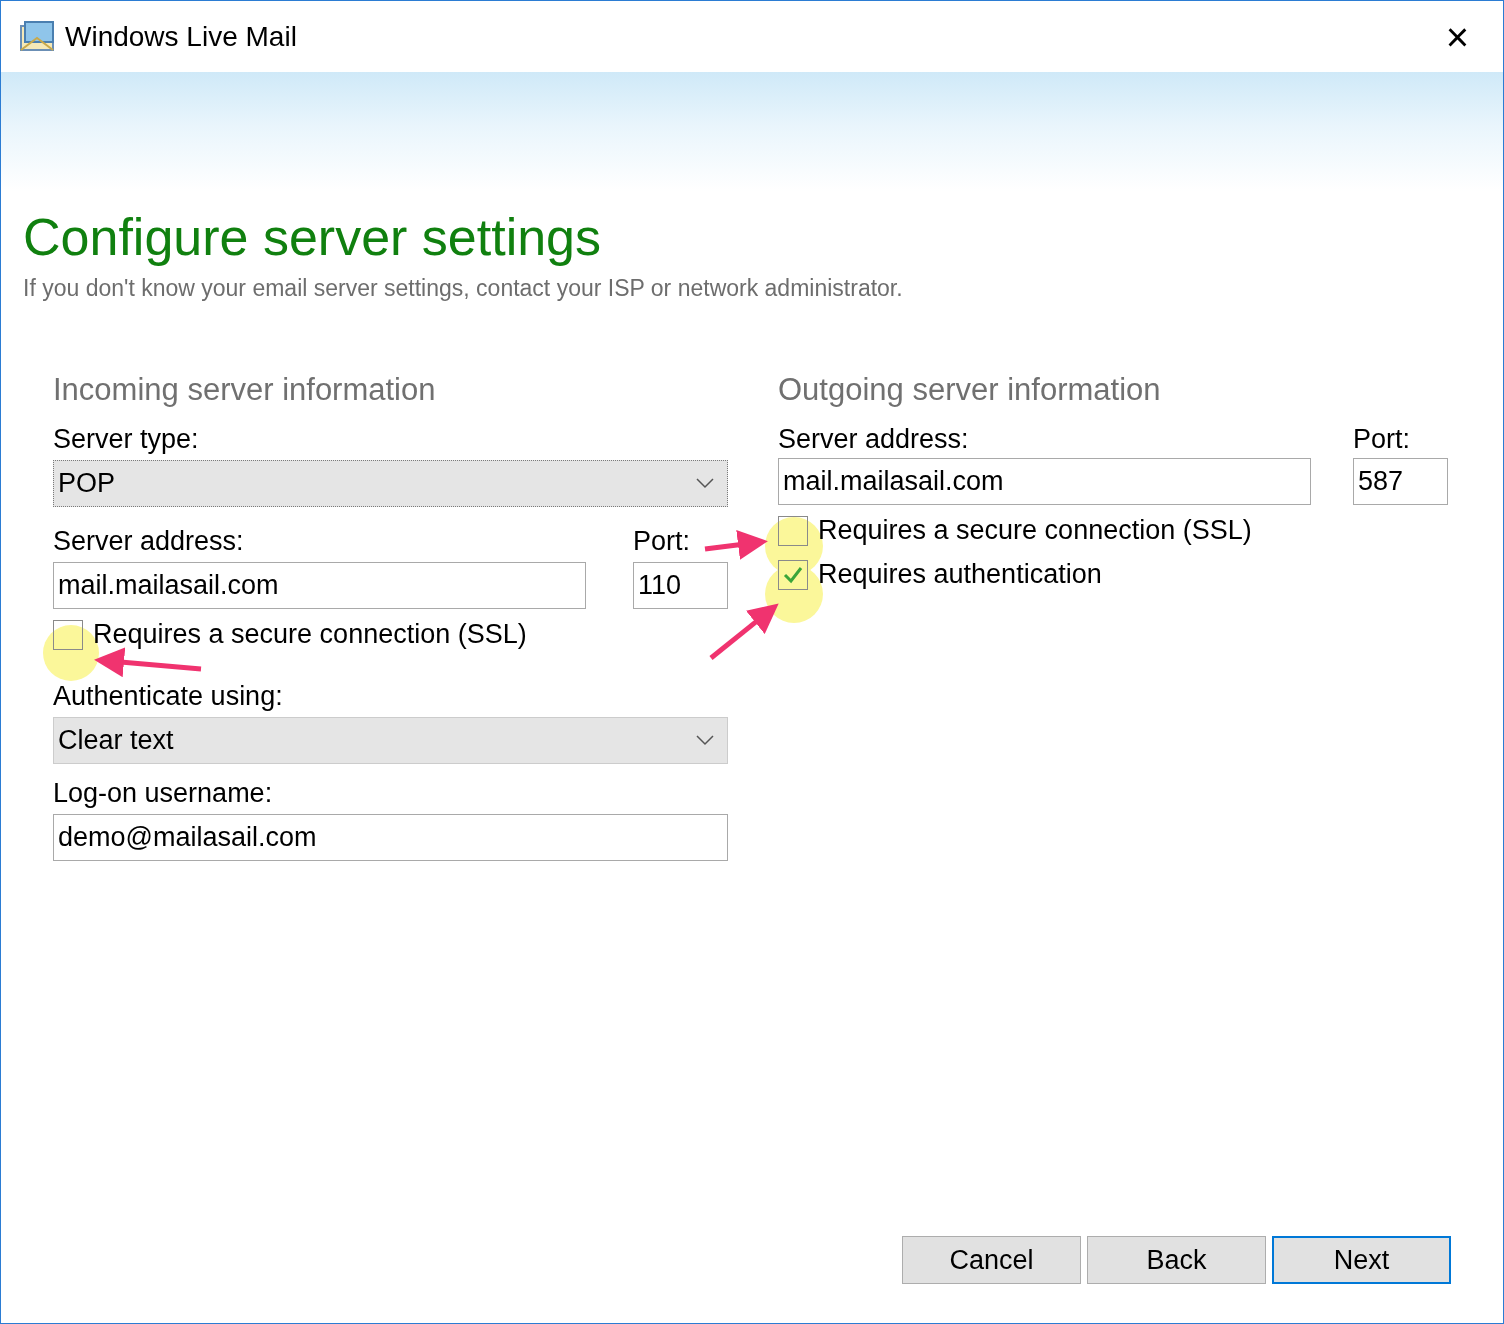 The width and height of the screenshot is (1504, 1324). I want to click on text-field: demo@mailasail.com, so click(390, 837).